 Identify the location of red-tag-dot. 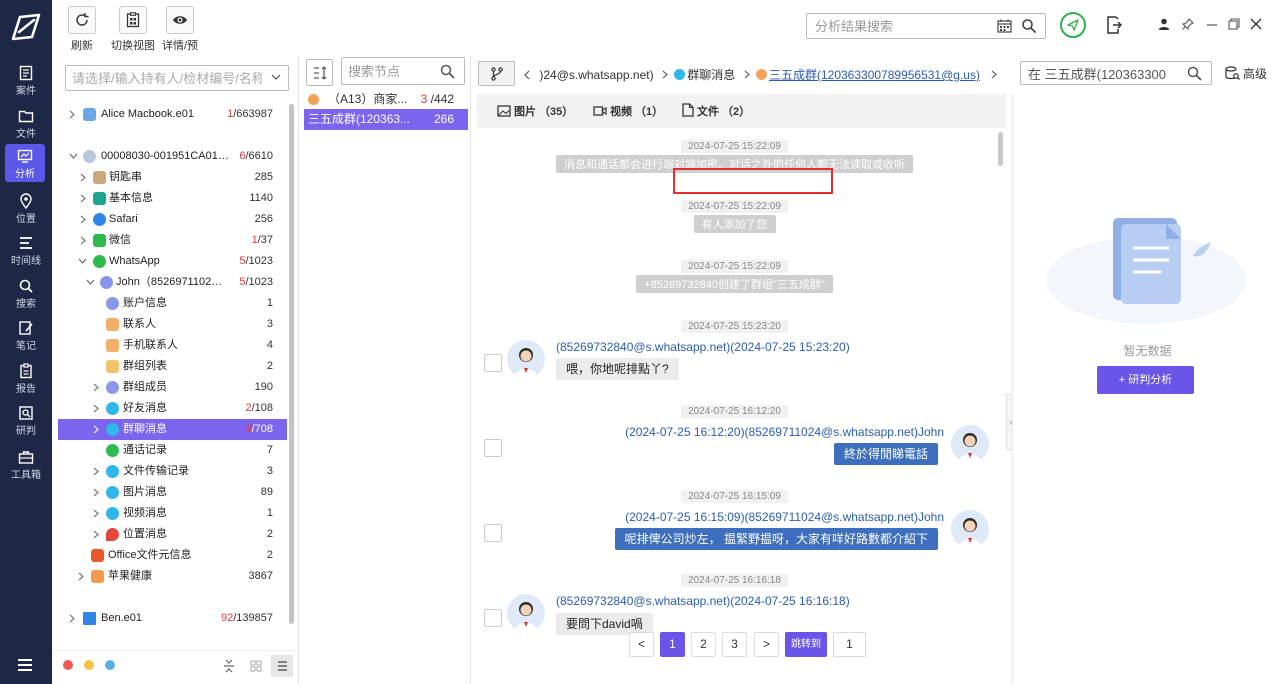
(68, 665).